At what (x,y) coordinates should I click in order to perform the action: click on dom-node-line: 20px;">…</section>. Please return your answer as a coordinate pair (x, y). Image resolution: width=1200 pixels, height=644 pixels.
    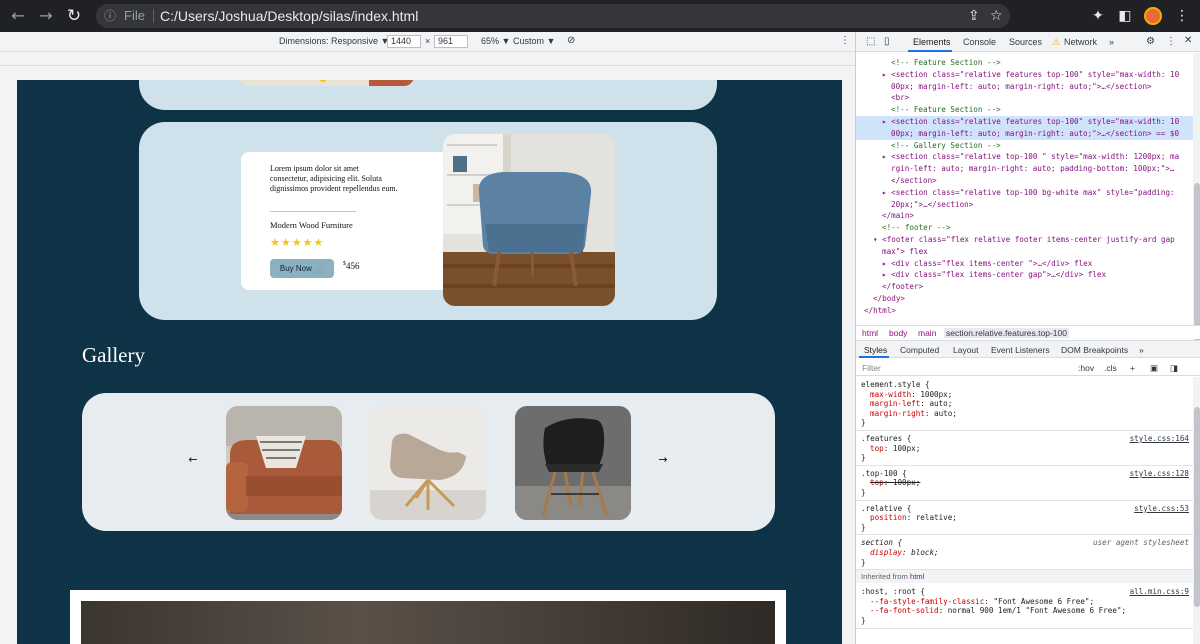
    Looking at the image, I should click on (932, 205).